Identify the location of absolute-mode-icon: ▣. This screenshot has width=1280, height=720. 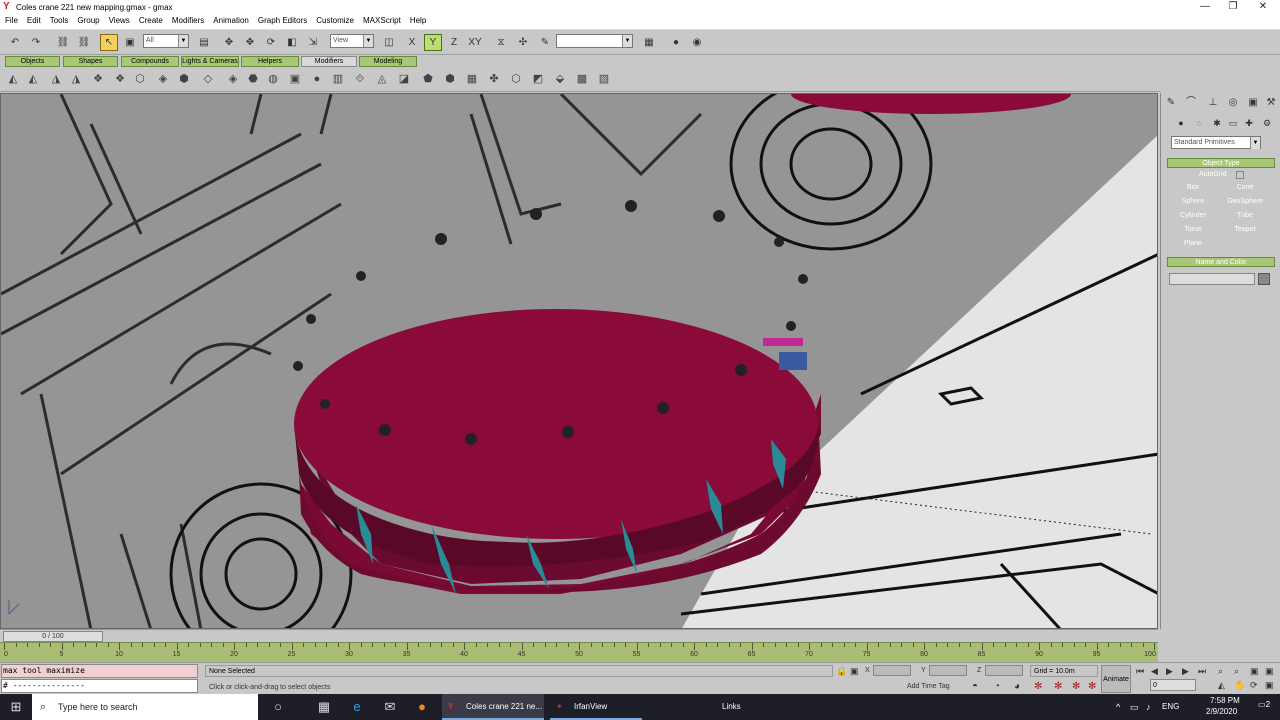
(854, 671).